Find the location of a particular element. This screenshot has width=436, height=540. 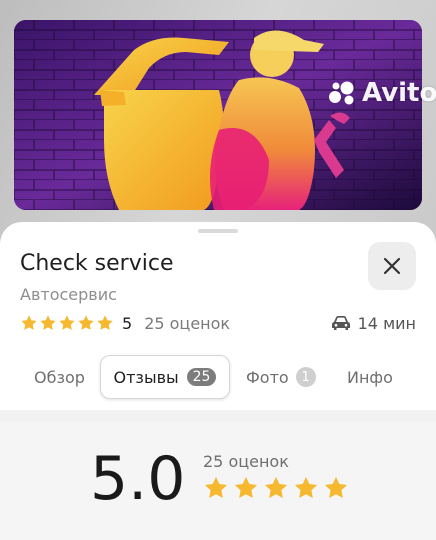

rating-row: 5 25 оценок is located at coordinates (125, 323).